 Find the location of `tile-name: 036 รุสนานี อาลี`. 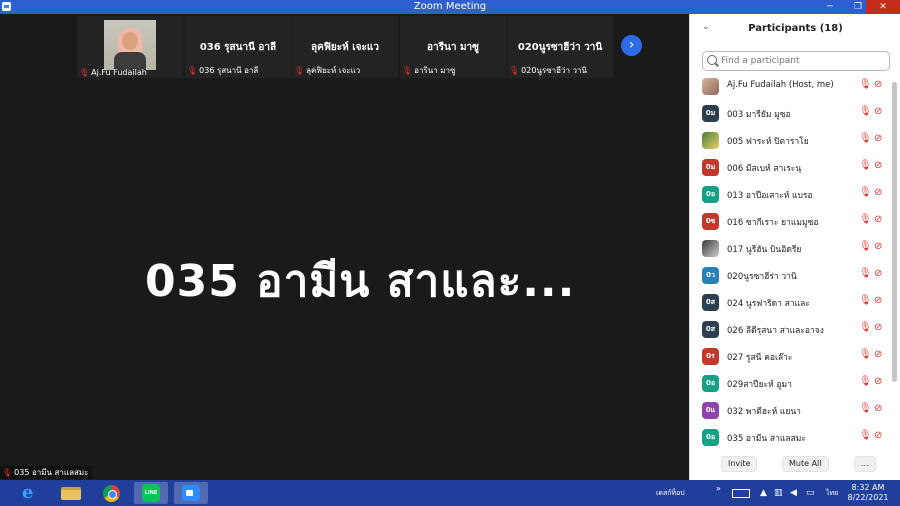

tile-name: 036 รุสนานี อาลี is located at coordinates (238, 47).